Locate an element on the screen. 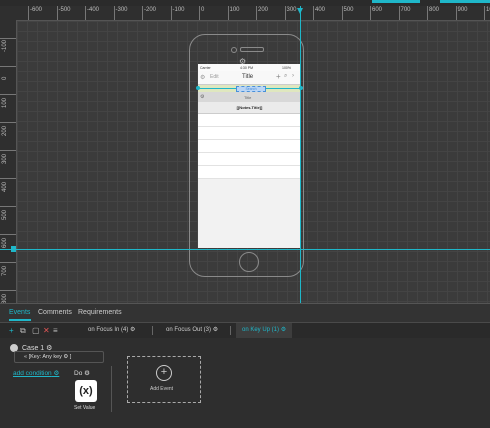  chevron-right-icon: › is located at coordinates (293, 76).